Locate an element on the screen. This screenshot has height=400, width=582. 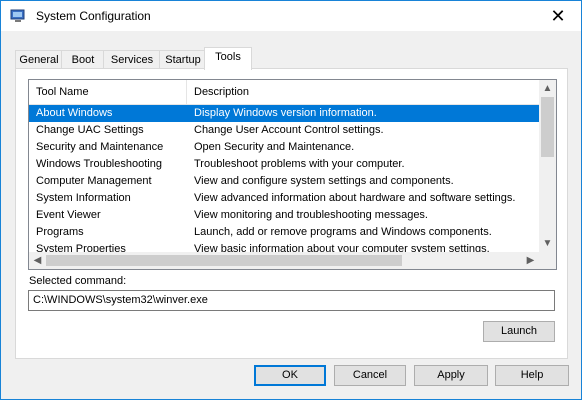
close-button: ✕ is located at coordinates (558, 16).